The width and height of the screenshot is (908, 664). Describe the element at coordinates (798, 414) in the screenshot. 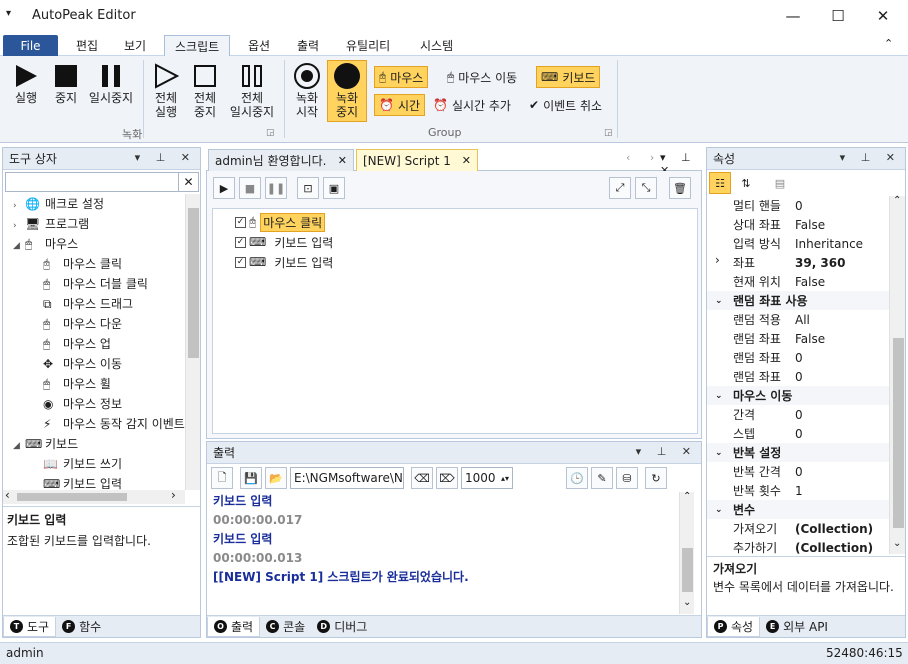

I see `property-row: 간격 0` at that location.